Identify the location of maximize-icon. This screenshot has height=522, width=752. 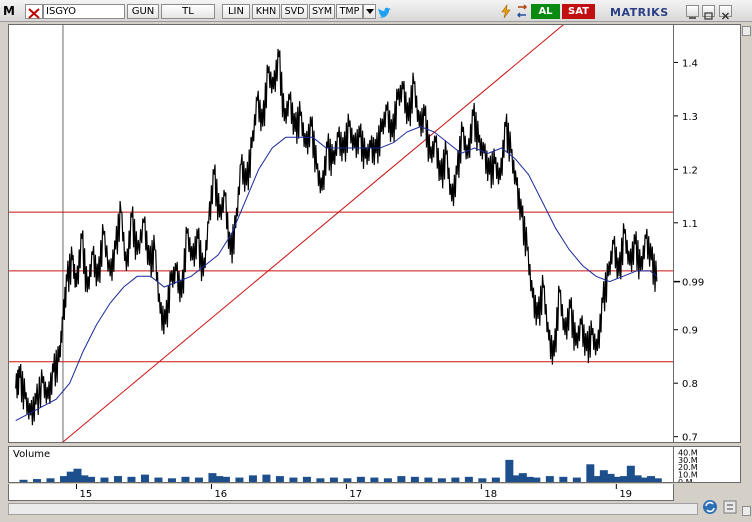
(708, 12).